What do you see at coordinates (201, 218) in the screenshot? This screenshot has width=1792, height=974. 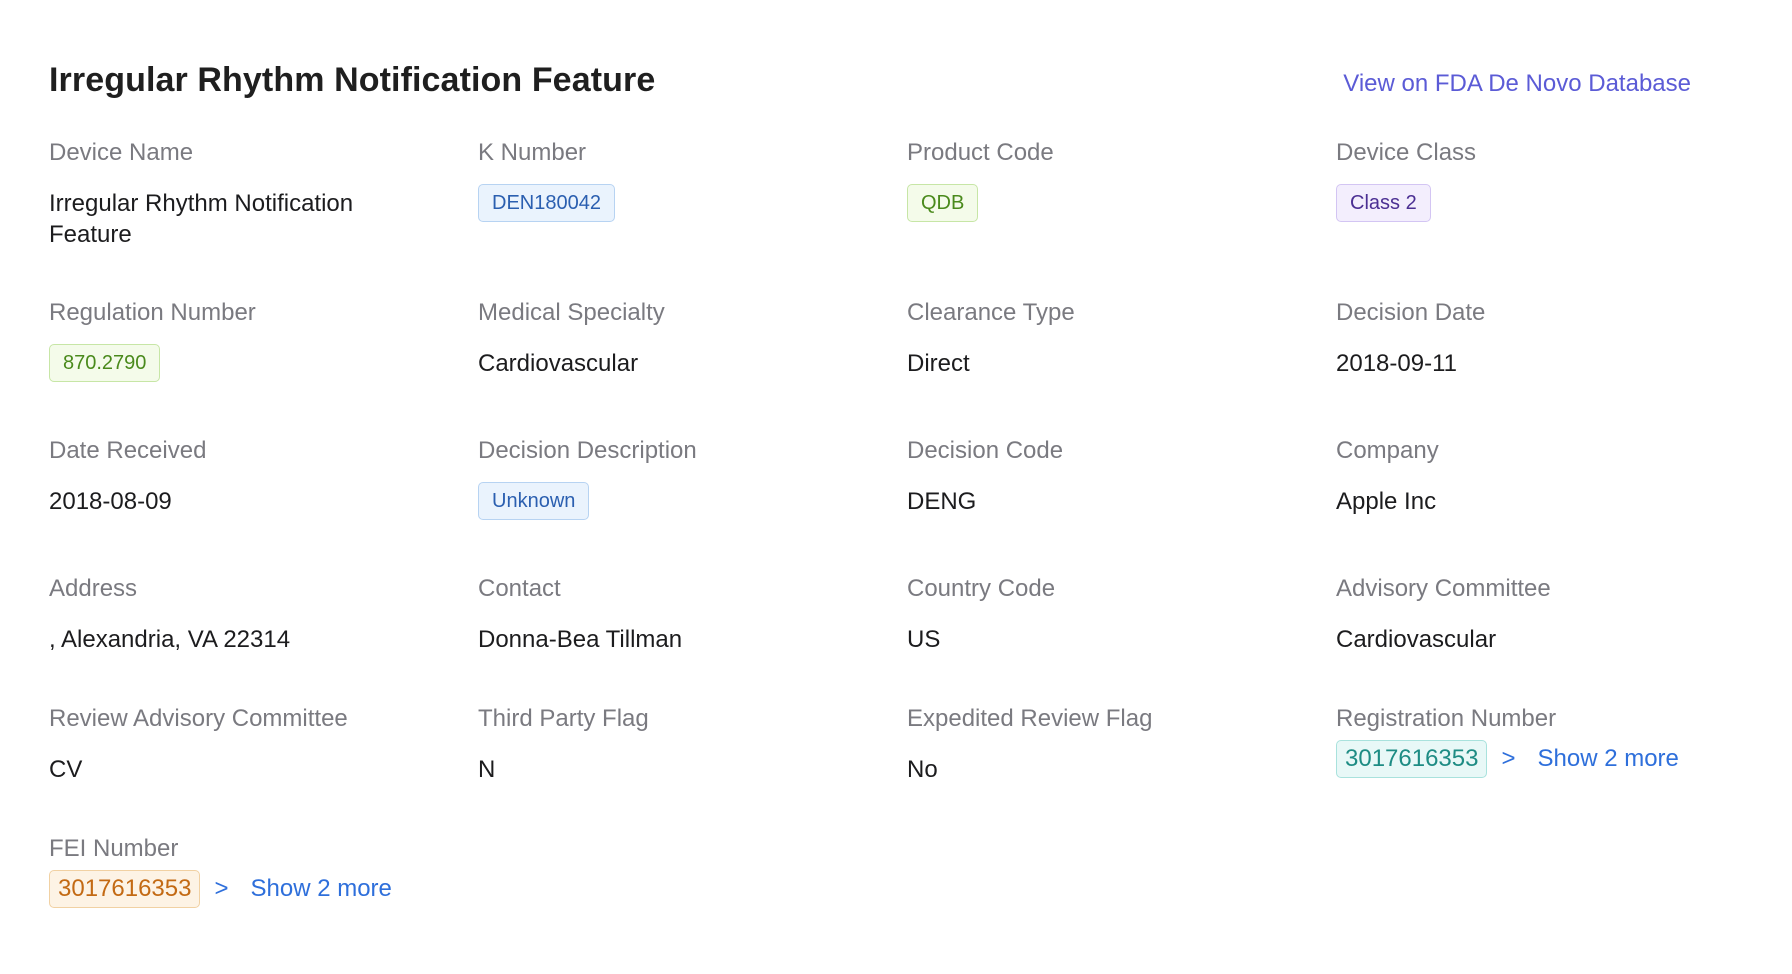 I see `field-value: Irregular Rhythm Notification Feature` at bounding box center [201, 218].